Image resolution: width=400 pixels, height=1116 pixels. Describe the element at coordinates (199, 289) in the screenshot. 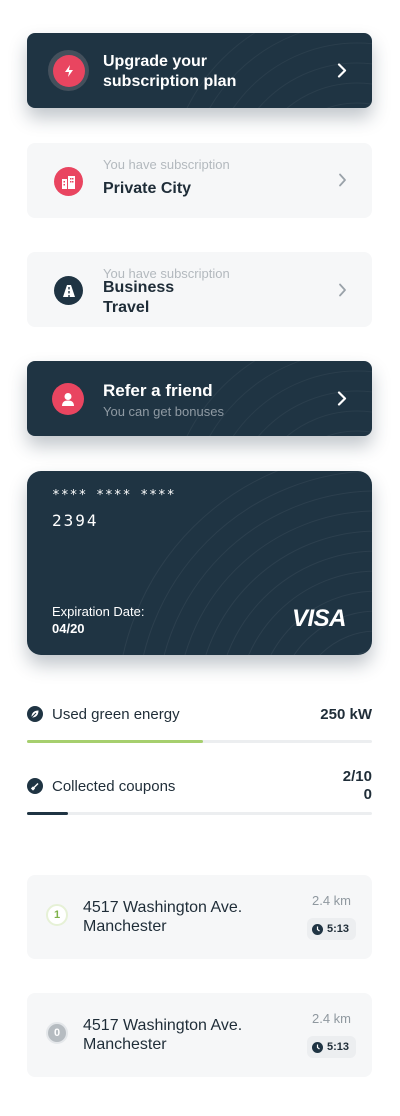

I see `subscription-card-business-travel: You have subscription Business Travel` at that location.